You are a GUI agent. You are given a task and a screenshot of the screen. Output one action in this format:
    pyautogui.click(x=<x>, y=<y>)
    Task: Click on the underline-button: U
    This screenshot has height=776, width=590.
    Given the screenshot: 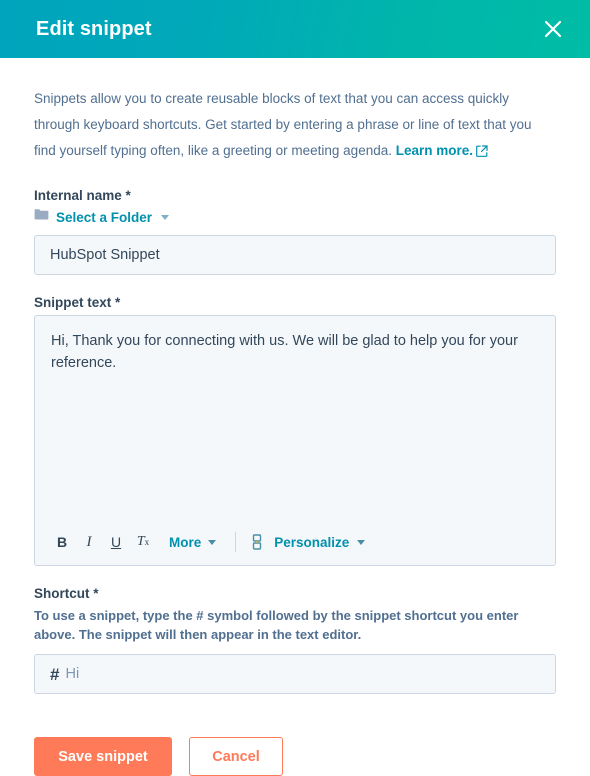 What is the action you would take?
    pyautogui.click(x=116, y=542)
    